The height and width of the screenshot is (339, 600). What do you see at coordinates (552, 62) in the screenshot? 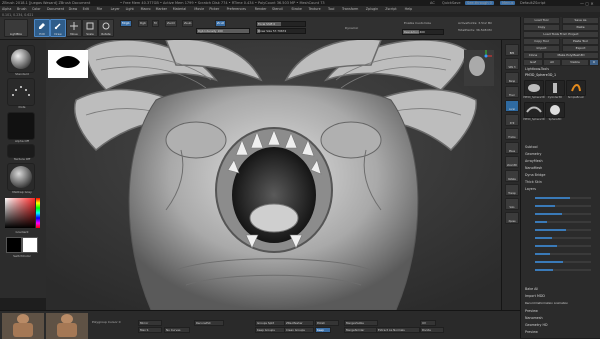
I see `goz-all-button: All` at bounding box center [552, 62].